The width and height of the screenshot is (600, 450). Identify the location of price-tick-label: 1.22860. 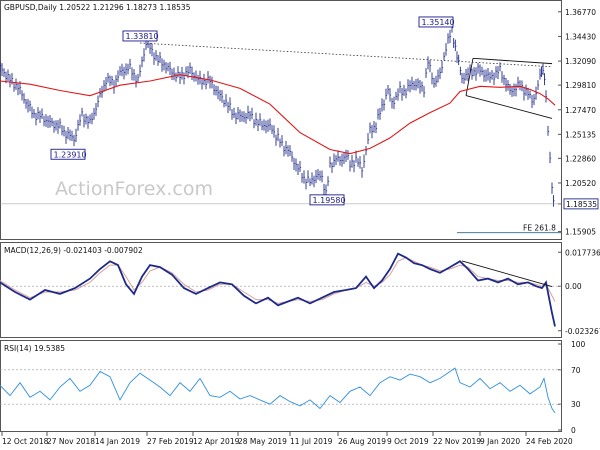
(580, 158).